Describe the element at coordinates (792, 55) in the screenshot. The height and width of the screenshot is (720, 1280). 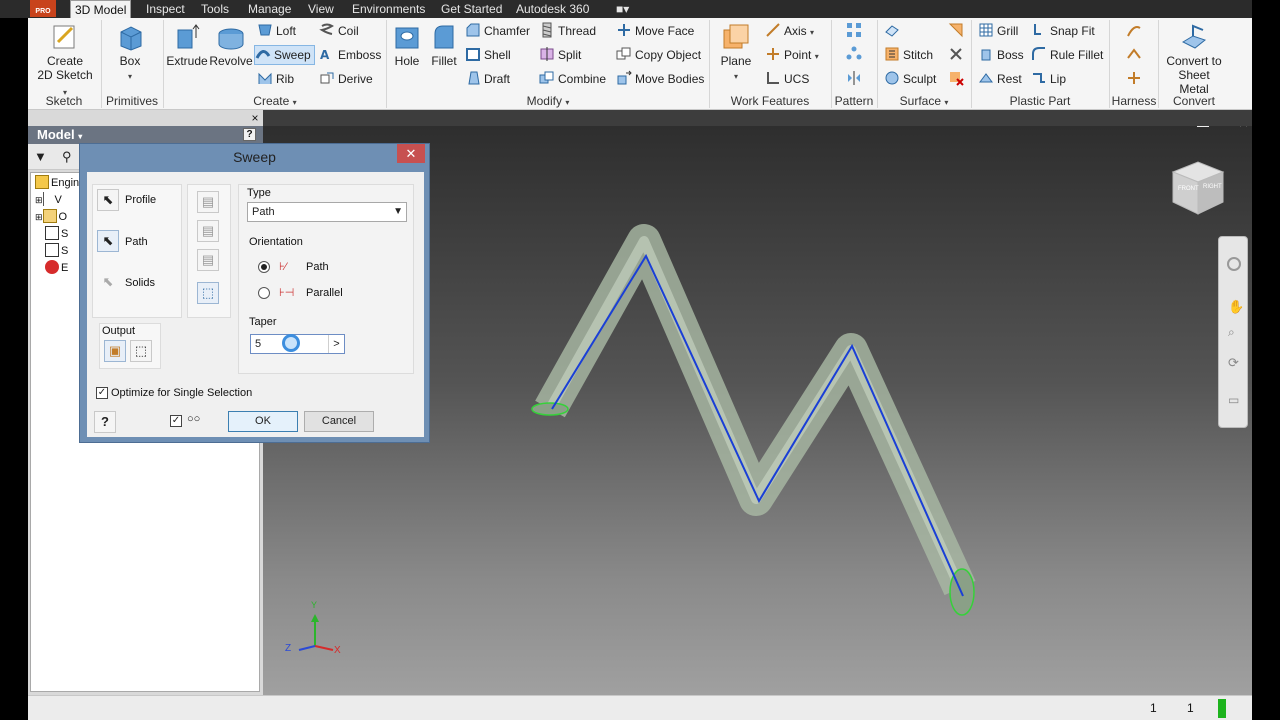
I see `point-button: Point ▾` at that location.